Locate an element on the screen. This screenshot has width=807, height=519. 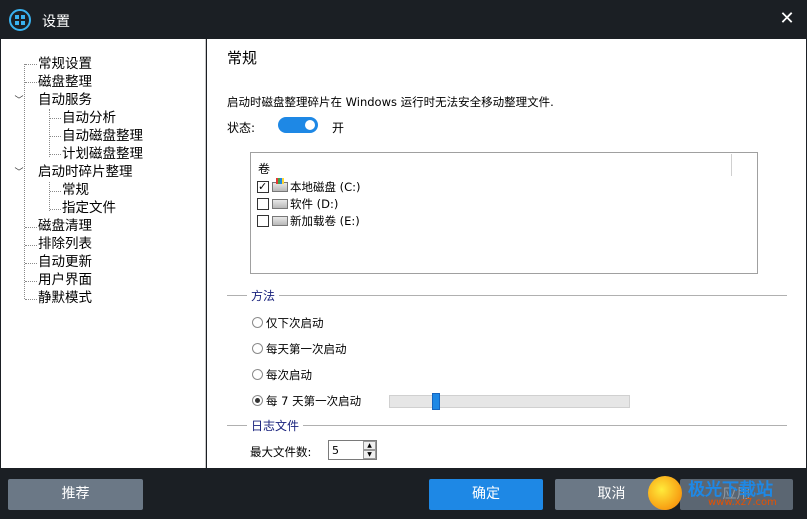
defrag-logo-icon is located at coordinates (20, 20).